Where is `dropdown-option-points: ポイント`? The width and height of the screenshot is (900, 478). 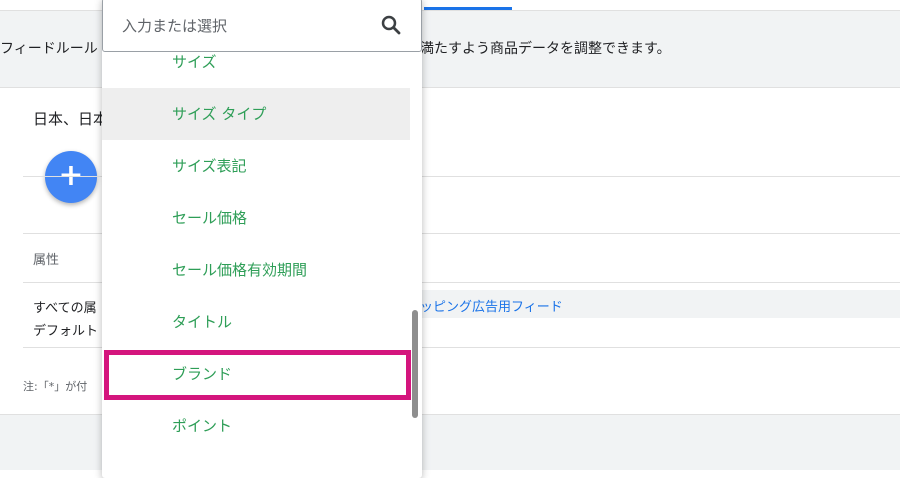
dropdown-option-points: ポイント is located at coordinates (256, 426).